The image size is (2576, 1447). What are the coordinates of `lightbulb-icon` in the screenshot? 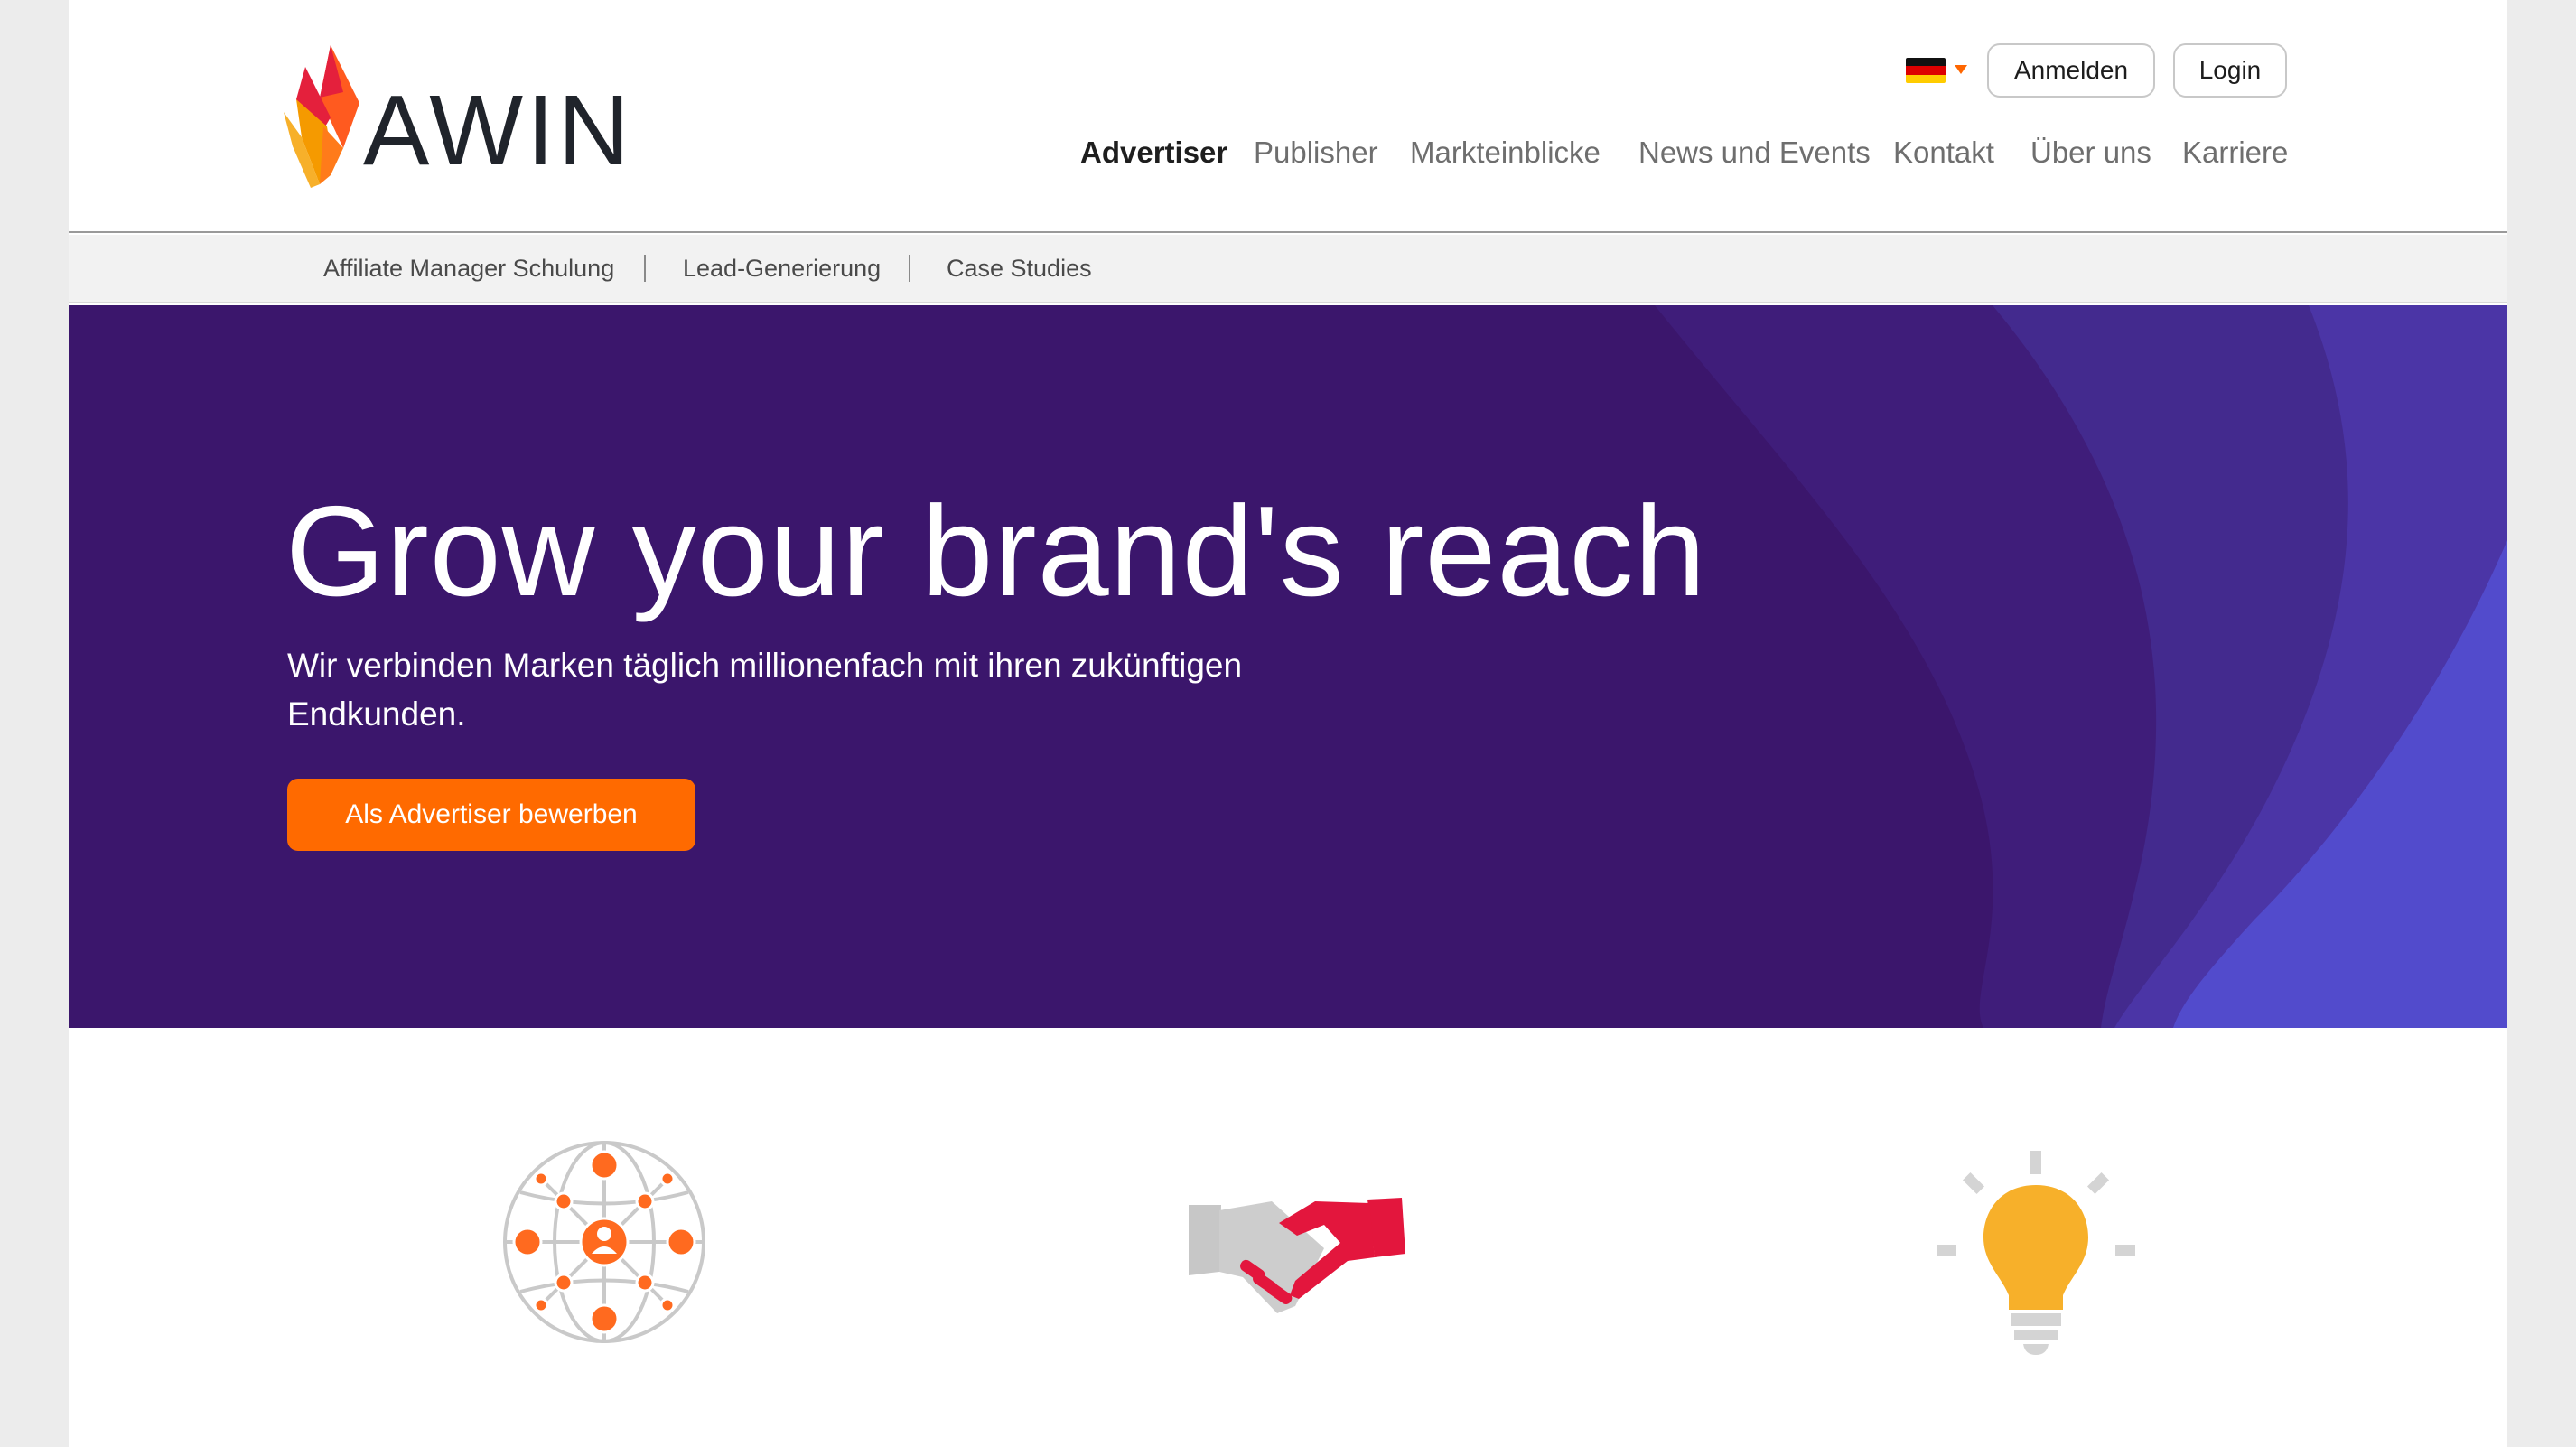 It's located at (2036, 1257).